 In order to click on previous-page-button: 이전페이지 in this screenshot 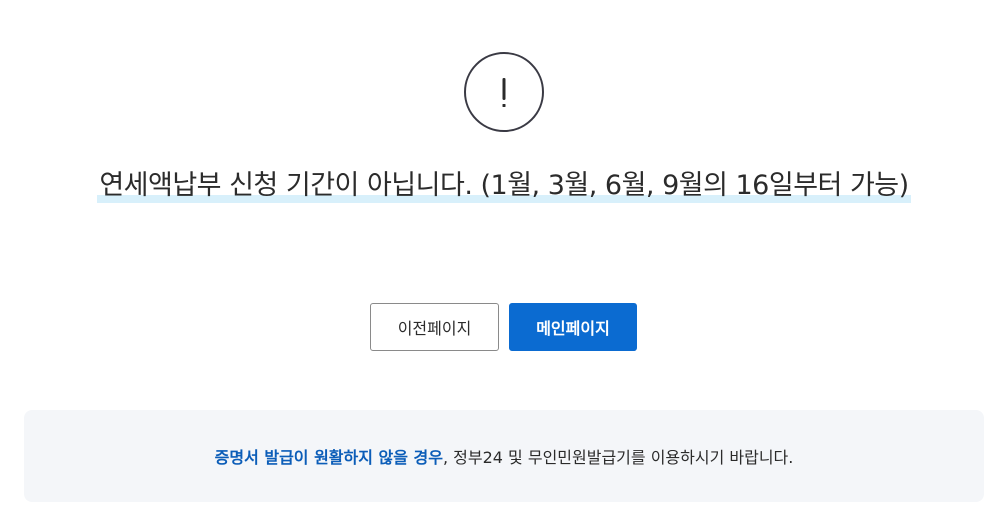, I will do `click(434, 327)`.